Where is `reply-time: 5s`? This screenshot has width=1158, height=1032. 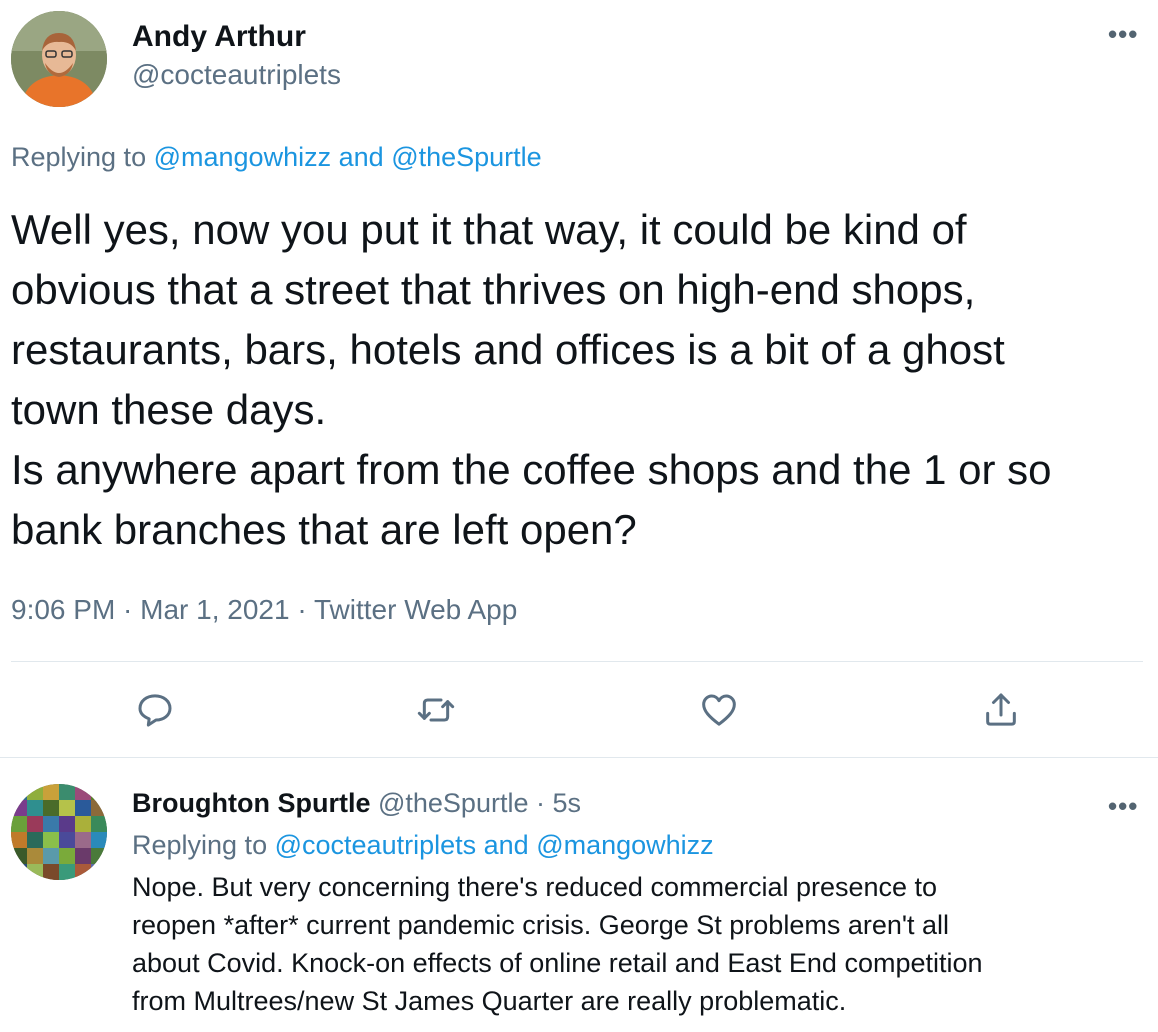 reply-time: 5s is located at coordinates (567, 803).